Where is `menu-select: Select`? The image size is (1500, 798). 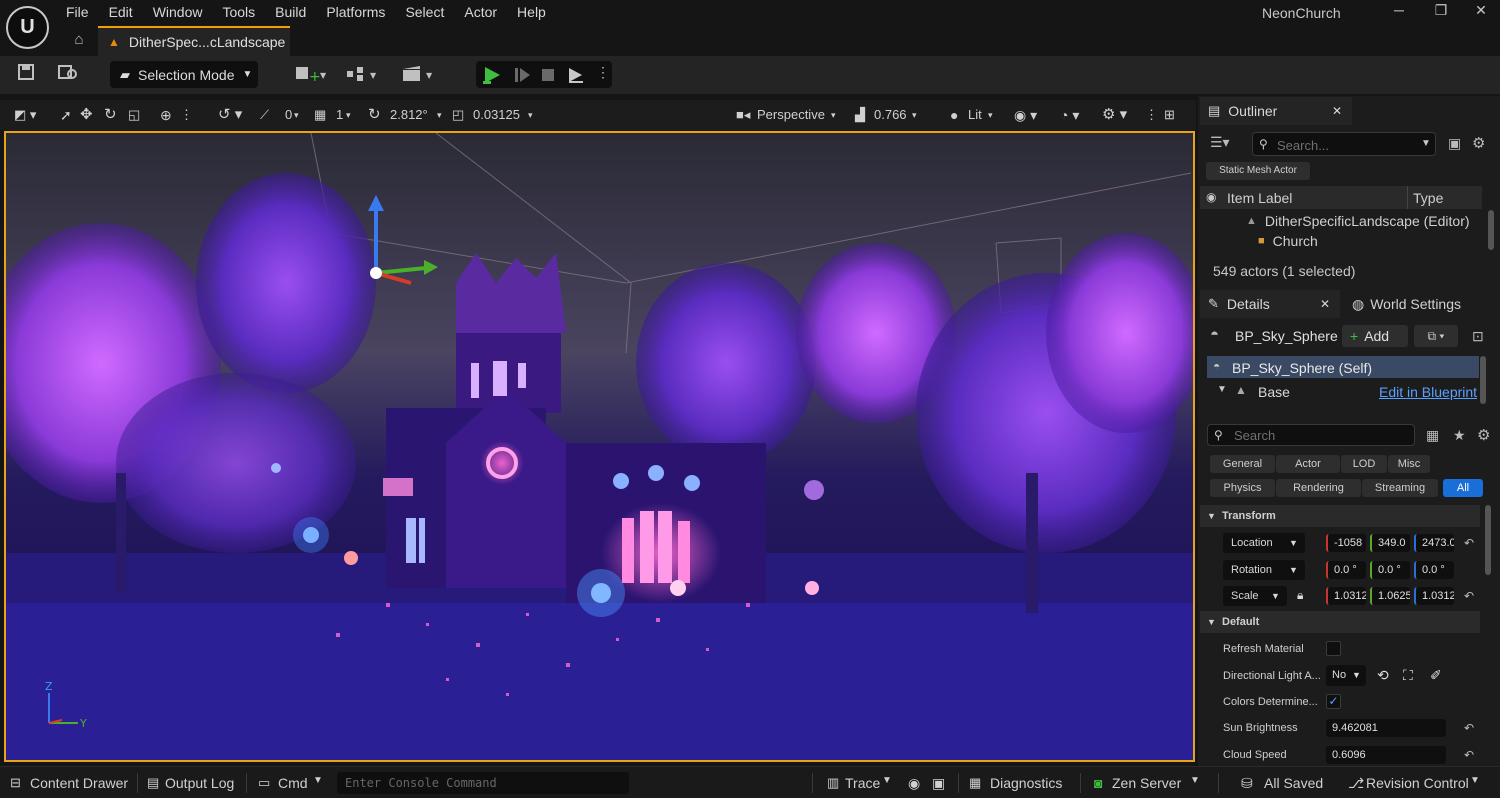 menu-select: Select is located at coordinates (424, 12).